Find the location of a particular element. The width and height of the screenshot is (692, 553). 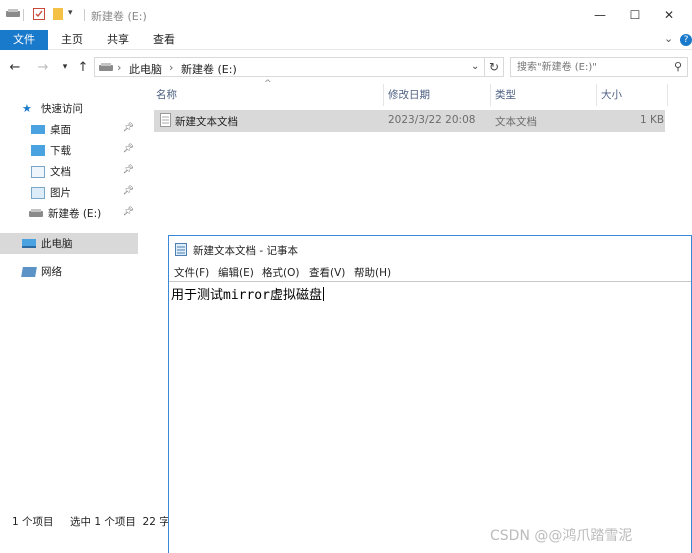

nav-quick-access-label: 快速访问 is located at coordinates (62, 109).